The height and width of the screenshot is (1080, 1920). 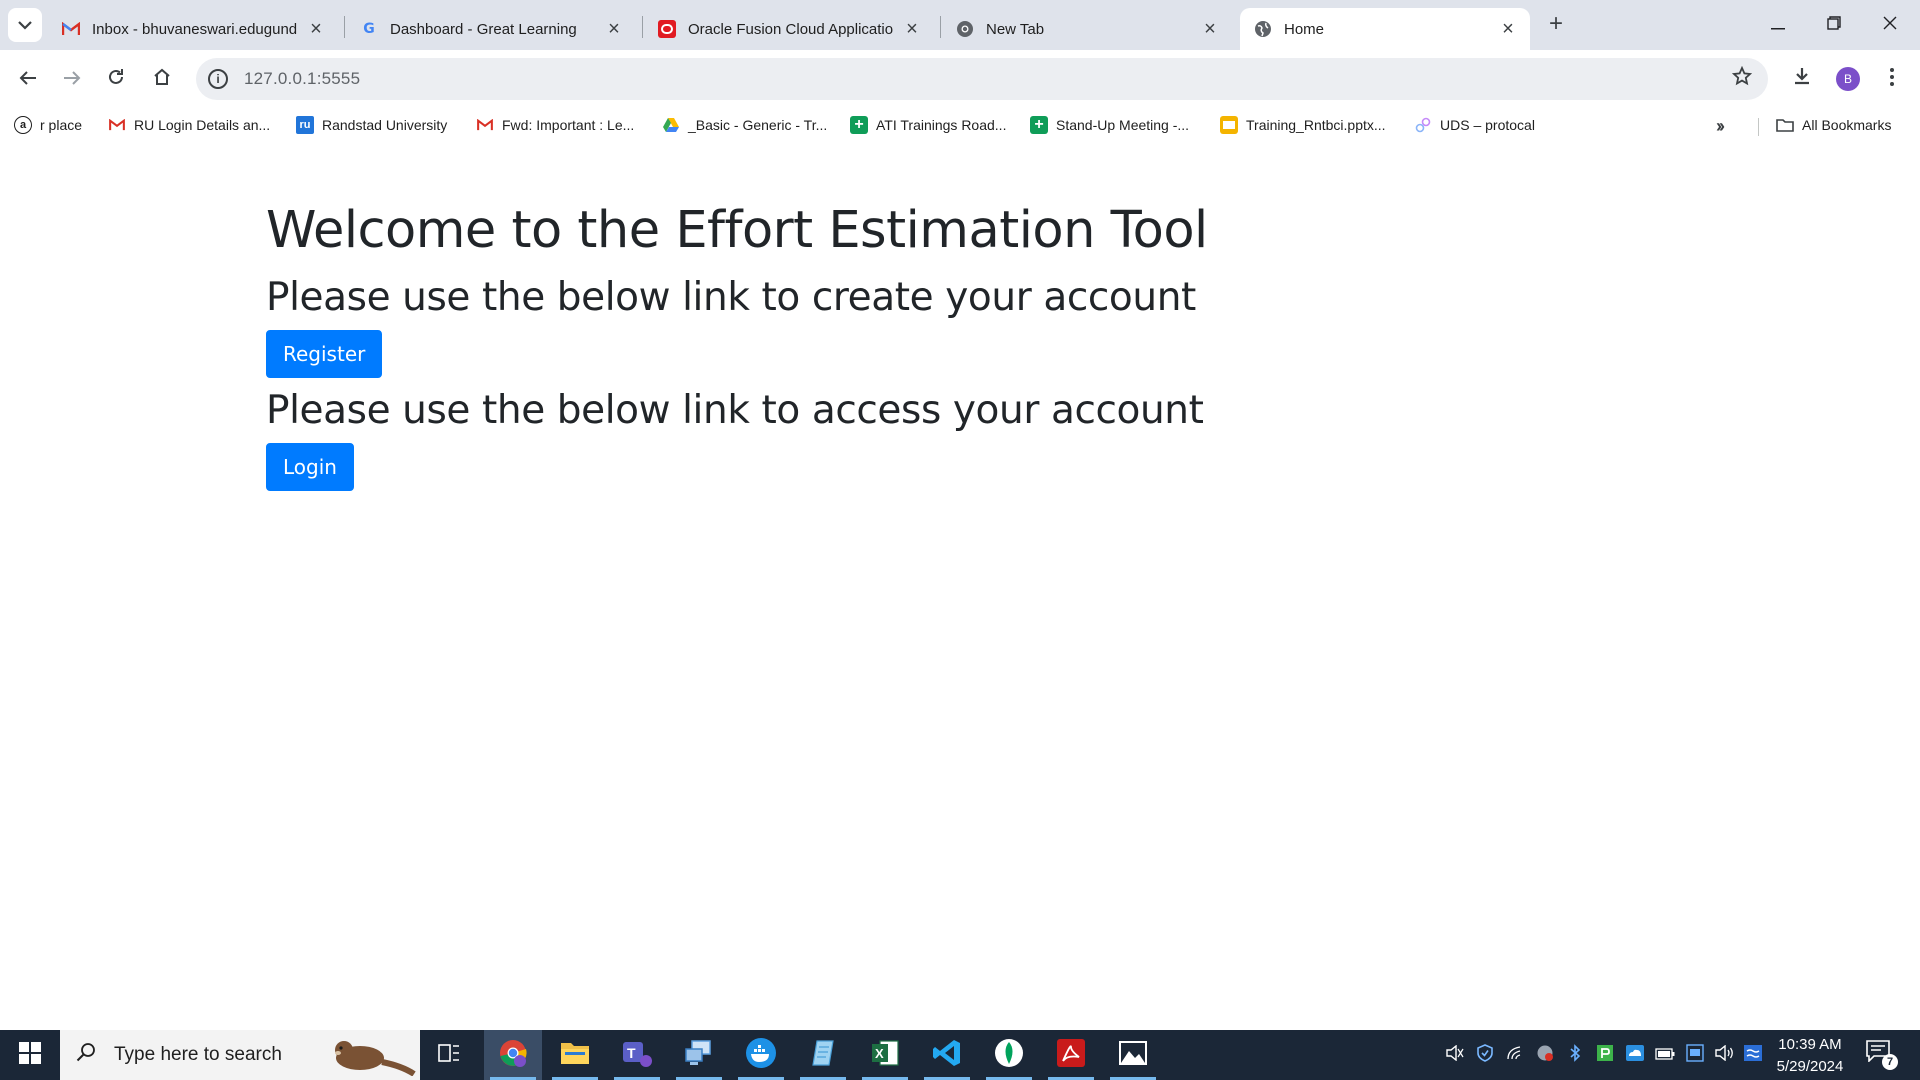 I want to click on chevron-down-icon, so click(x=25, y=25).